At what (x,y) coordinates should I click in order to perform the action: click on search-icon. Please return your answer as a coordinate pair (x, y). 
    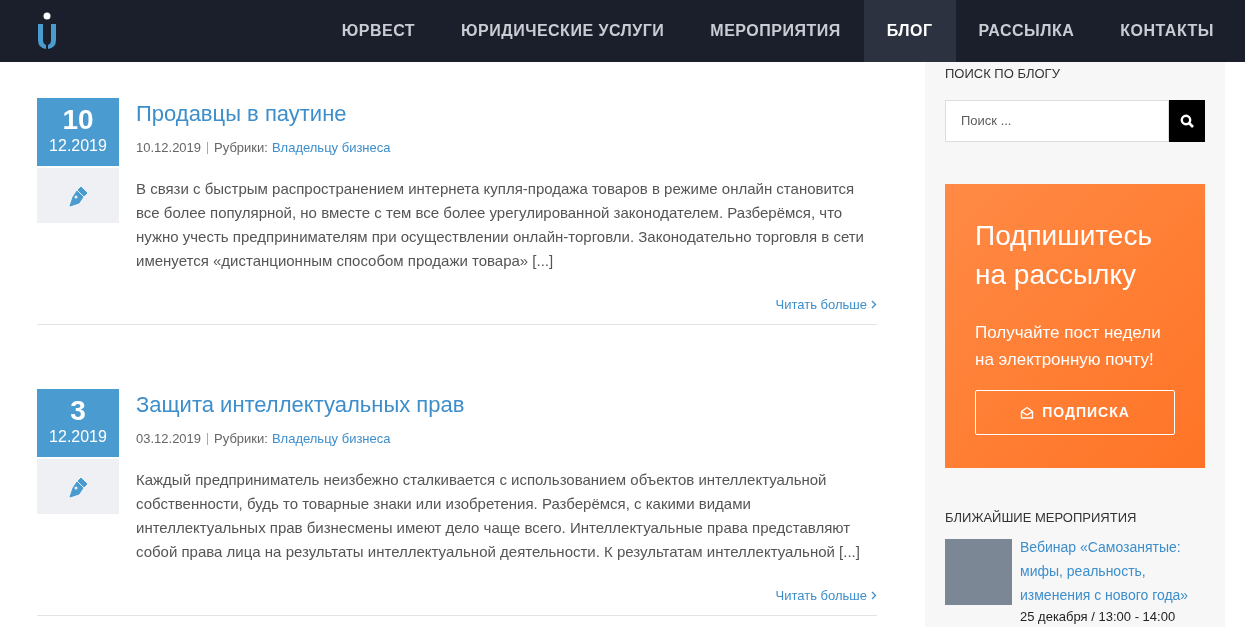
    Looking at the image, I should click on (1187, 120).